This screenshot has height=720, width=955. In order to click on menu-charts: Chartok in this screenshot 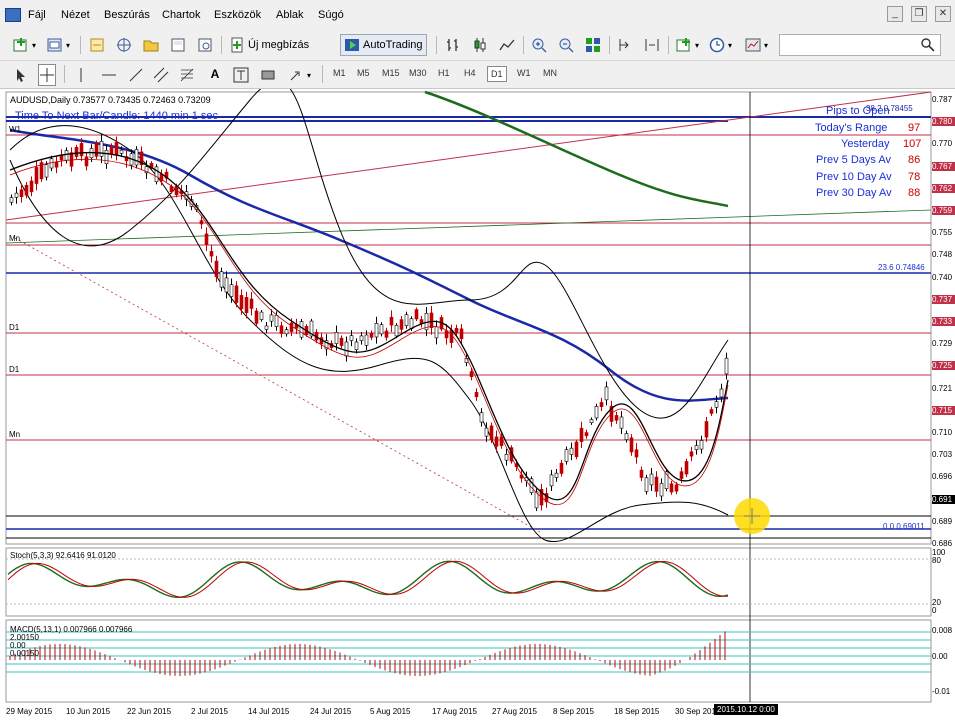, I will do `click(181, 15)`.